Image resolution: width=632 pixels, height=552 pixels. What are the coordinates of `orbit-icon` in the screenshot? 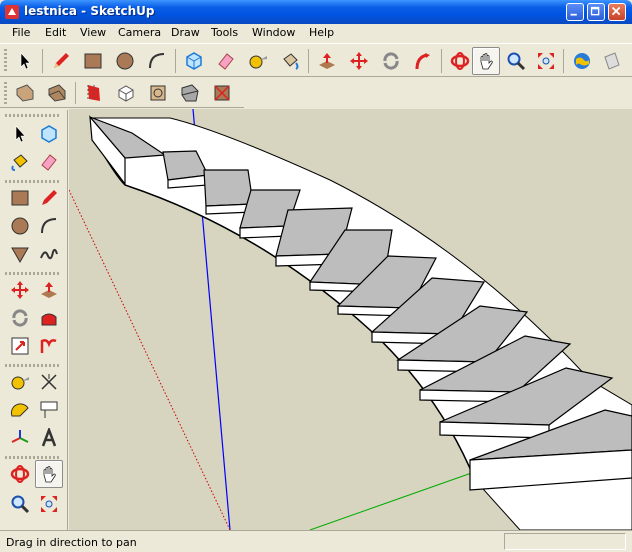 It's located at (20, 474).